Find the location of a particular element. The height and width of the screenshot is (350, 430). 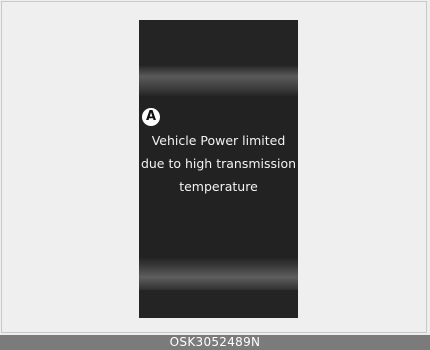

display-top-band is located at coordinates (218, 81).